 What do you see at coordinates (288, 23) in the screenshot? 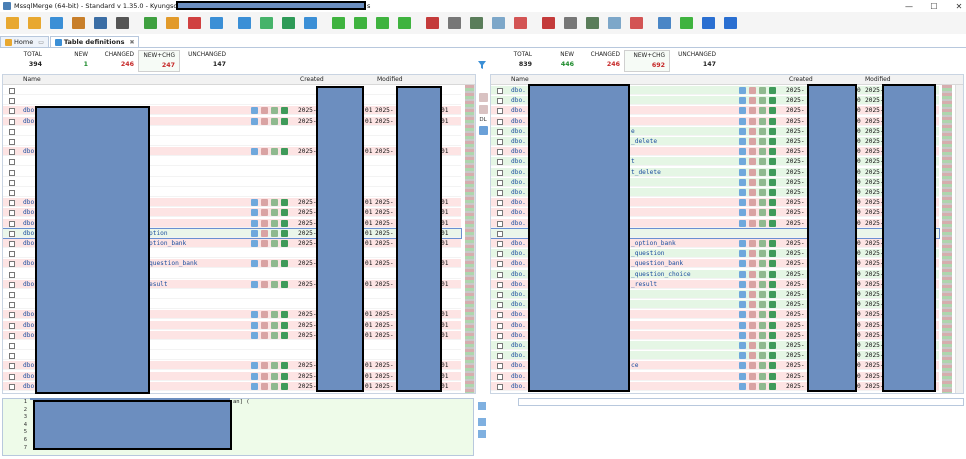
I see `grid-green-alt-button` at bounding box center [288, 23].